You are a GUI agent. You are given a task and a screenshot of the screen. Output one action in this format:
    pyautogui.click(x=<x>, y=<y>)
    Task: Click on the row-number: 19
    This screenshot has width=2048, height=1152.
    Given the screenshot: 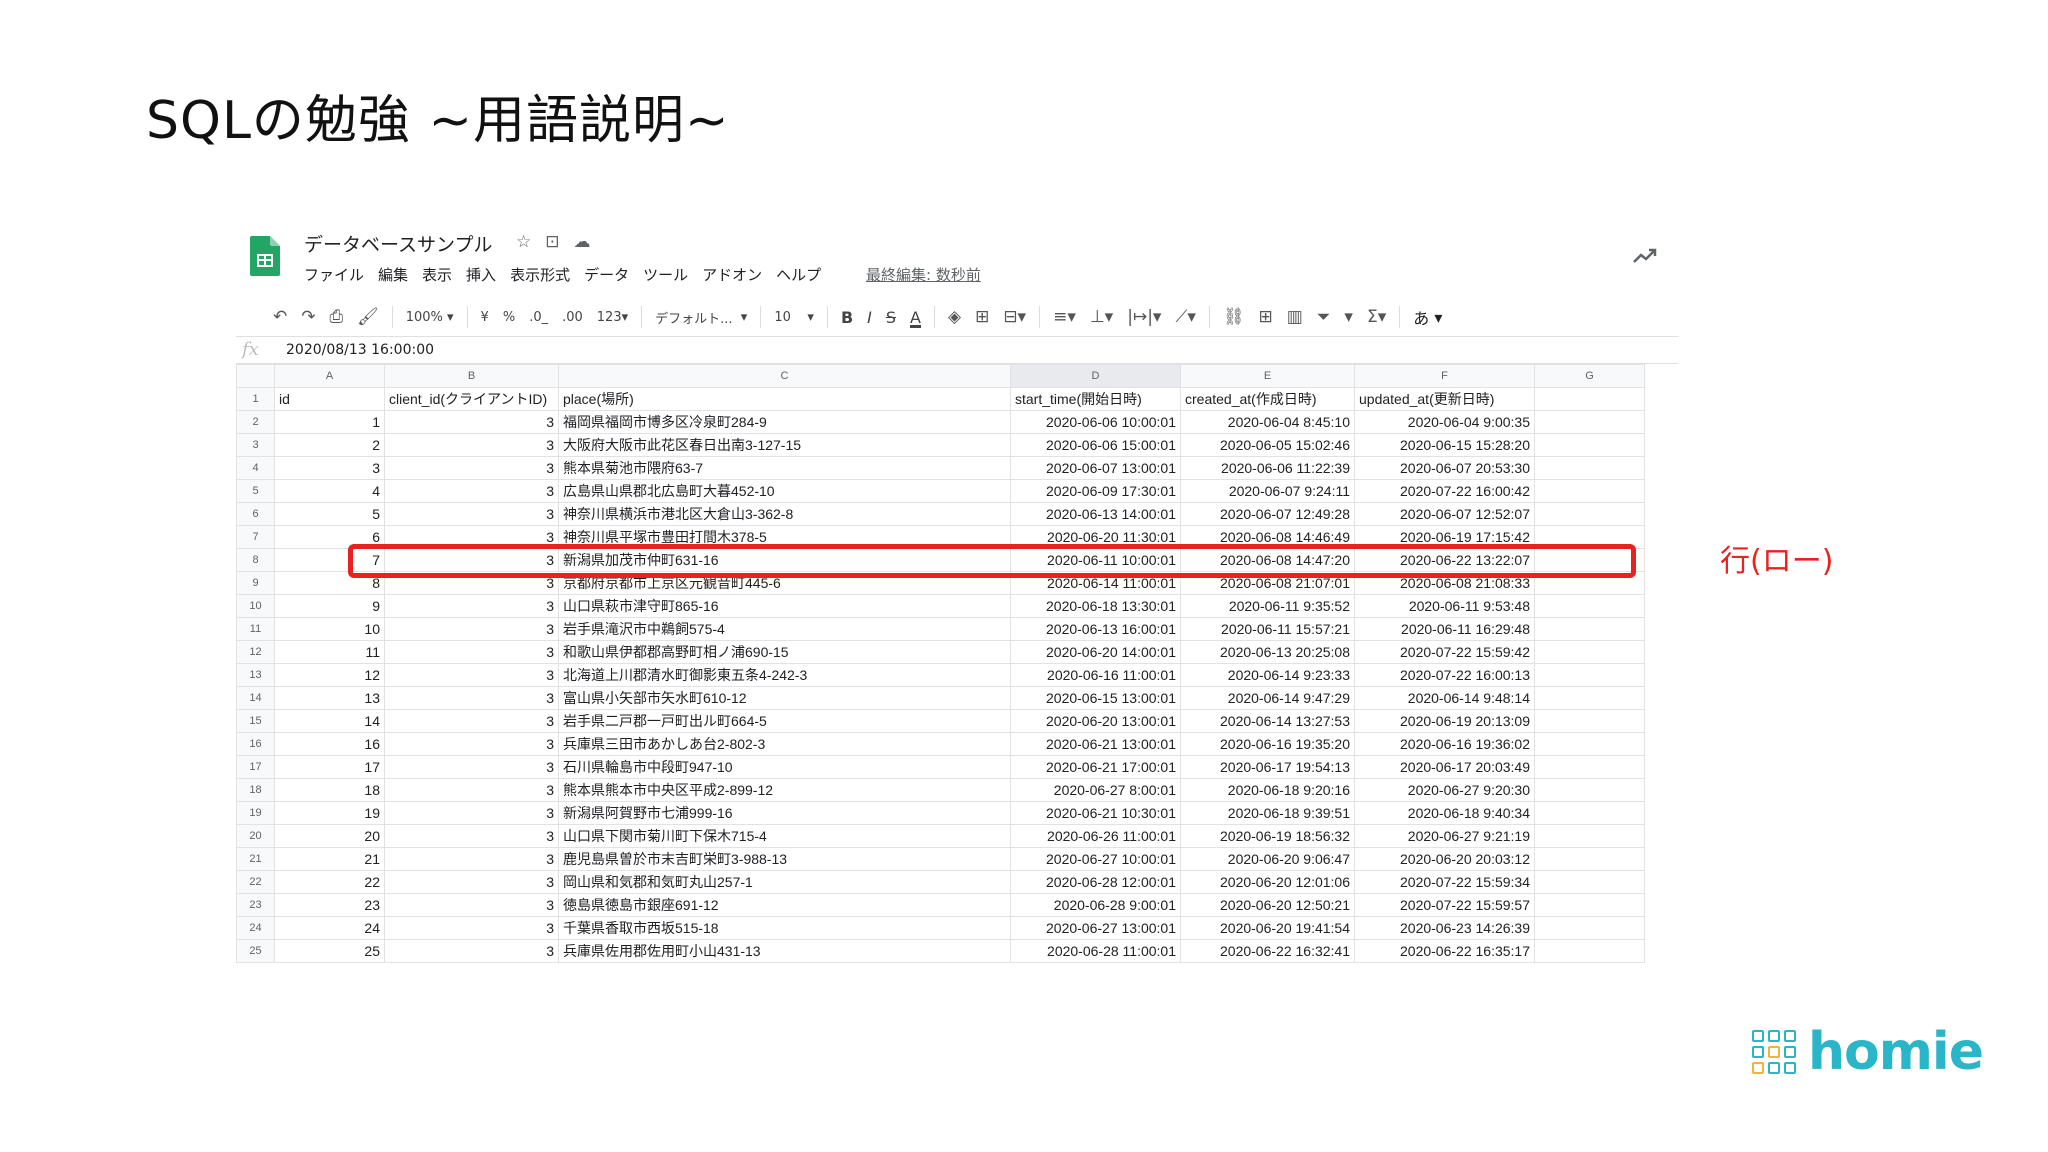 What is the action you would take?
    pyautogui.click(x=255, y=813)
    